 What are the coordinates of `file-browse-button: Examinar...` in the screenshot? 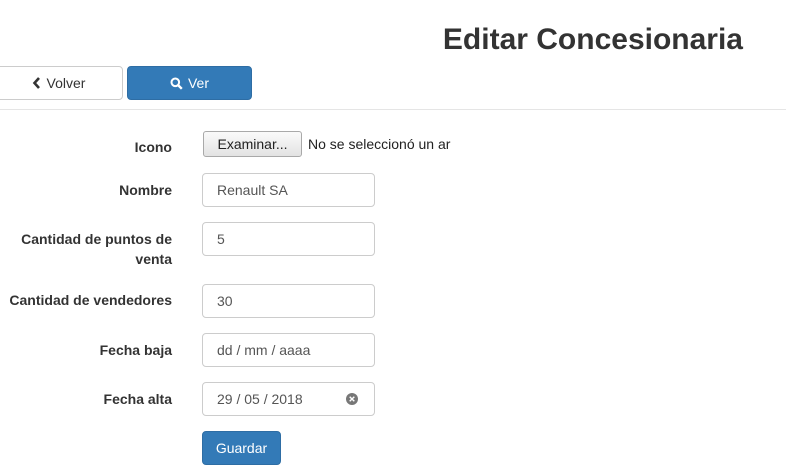 It's located at (252, 144).